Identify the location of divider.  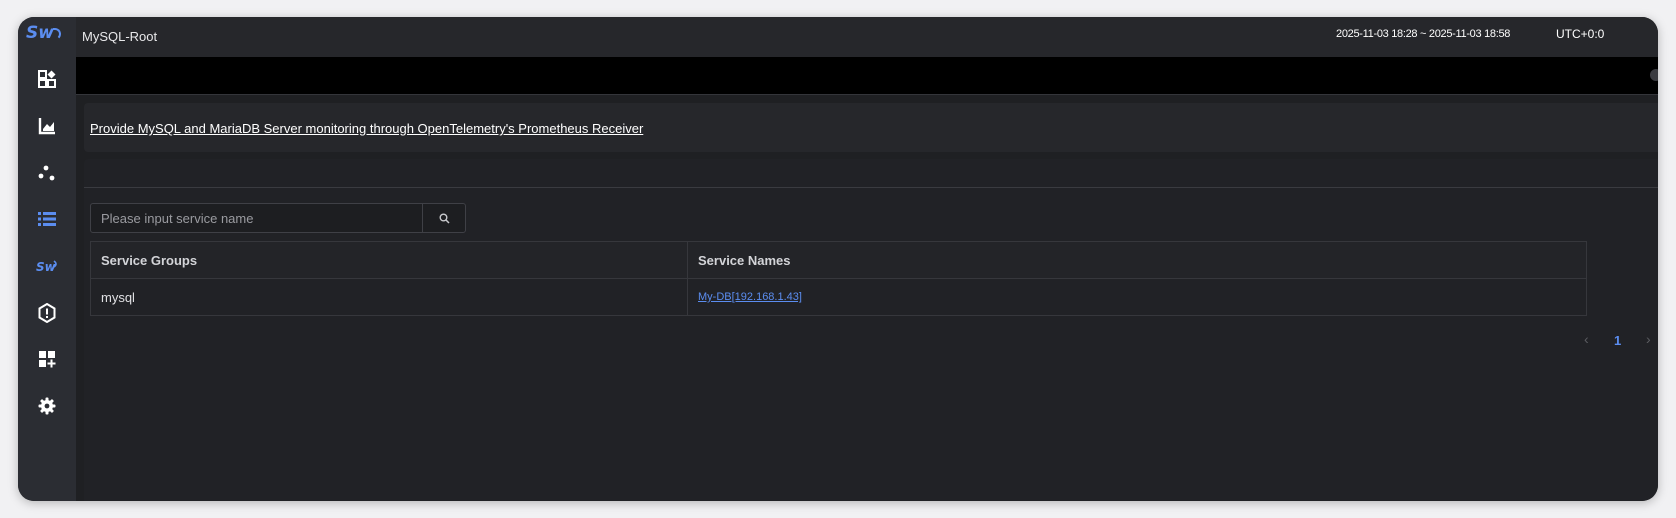
(867, 94).